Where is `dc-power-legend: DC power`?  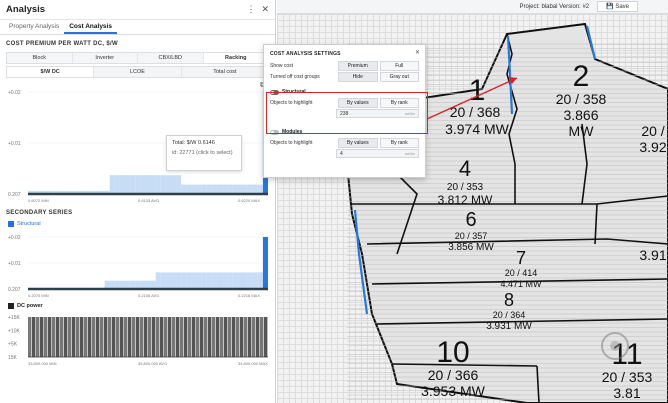
dc-power-legend: DC power is located at coordinates (137, 306).